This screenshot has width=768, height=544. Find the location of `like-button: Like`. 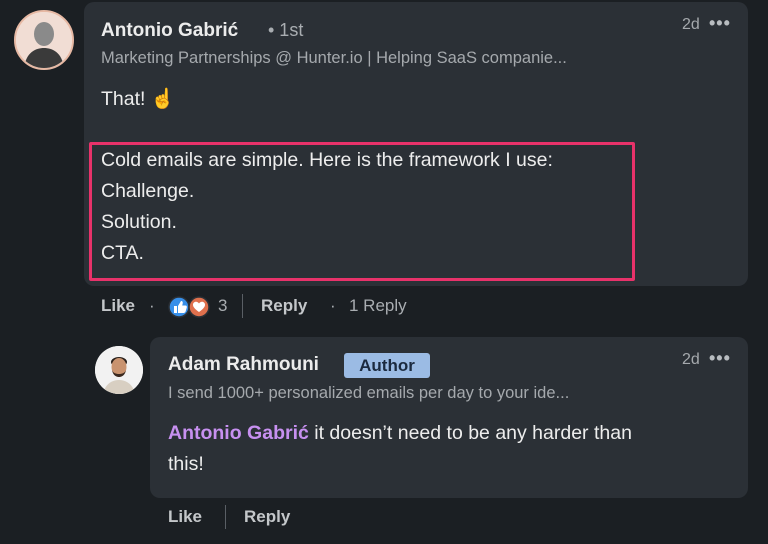

like-button: Like is located at coordinates (118, 306).